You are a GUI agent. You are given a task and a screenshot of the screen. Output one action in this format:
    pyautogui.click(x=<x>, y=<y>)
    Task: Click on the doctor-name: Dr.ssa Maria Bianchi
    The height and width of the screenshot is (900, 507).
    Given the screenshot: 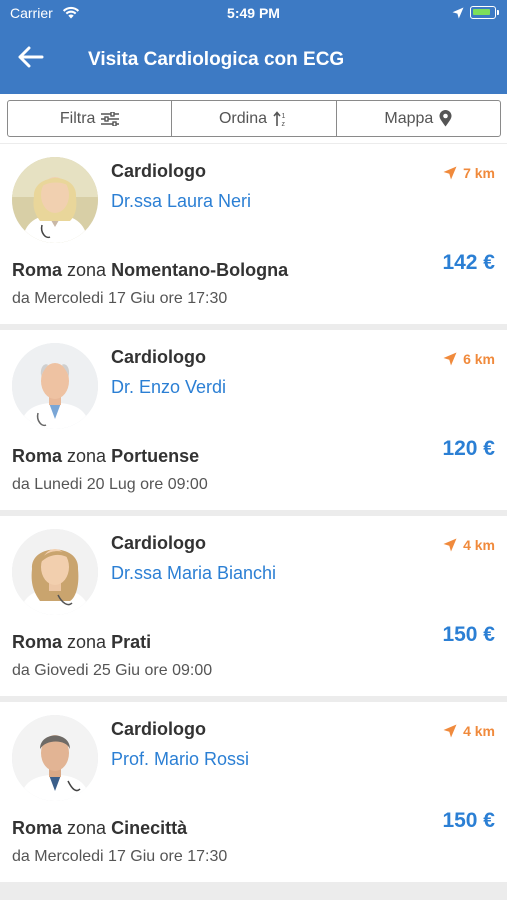 What is the action you would take?
    pyautogui.click(x=193, y=573)
    